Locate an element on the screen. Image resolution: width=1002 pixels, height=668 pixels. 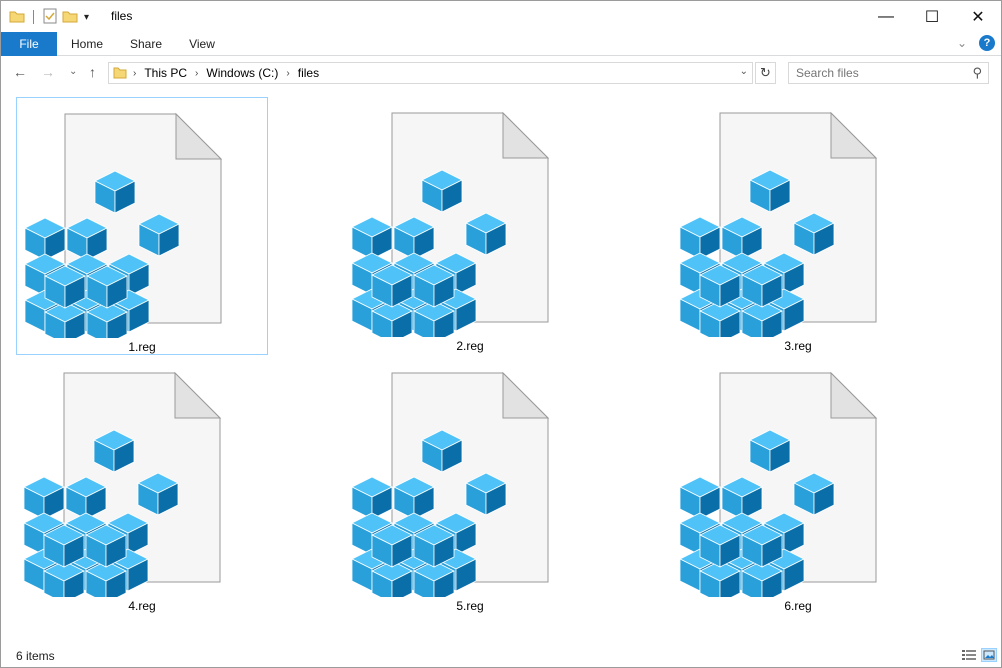
file-name: 3.reg is located at coordinates (798, 346).